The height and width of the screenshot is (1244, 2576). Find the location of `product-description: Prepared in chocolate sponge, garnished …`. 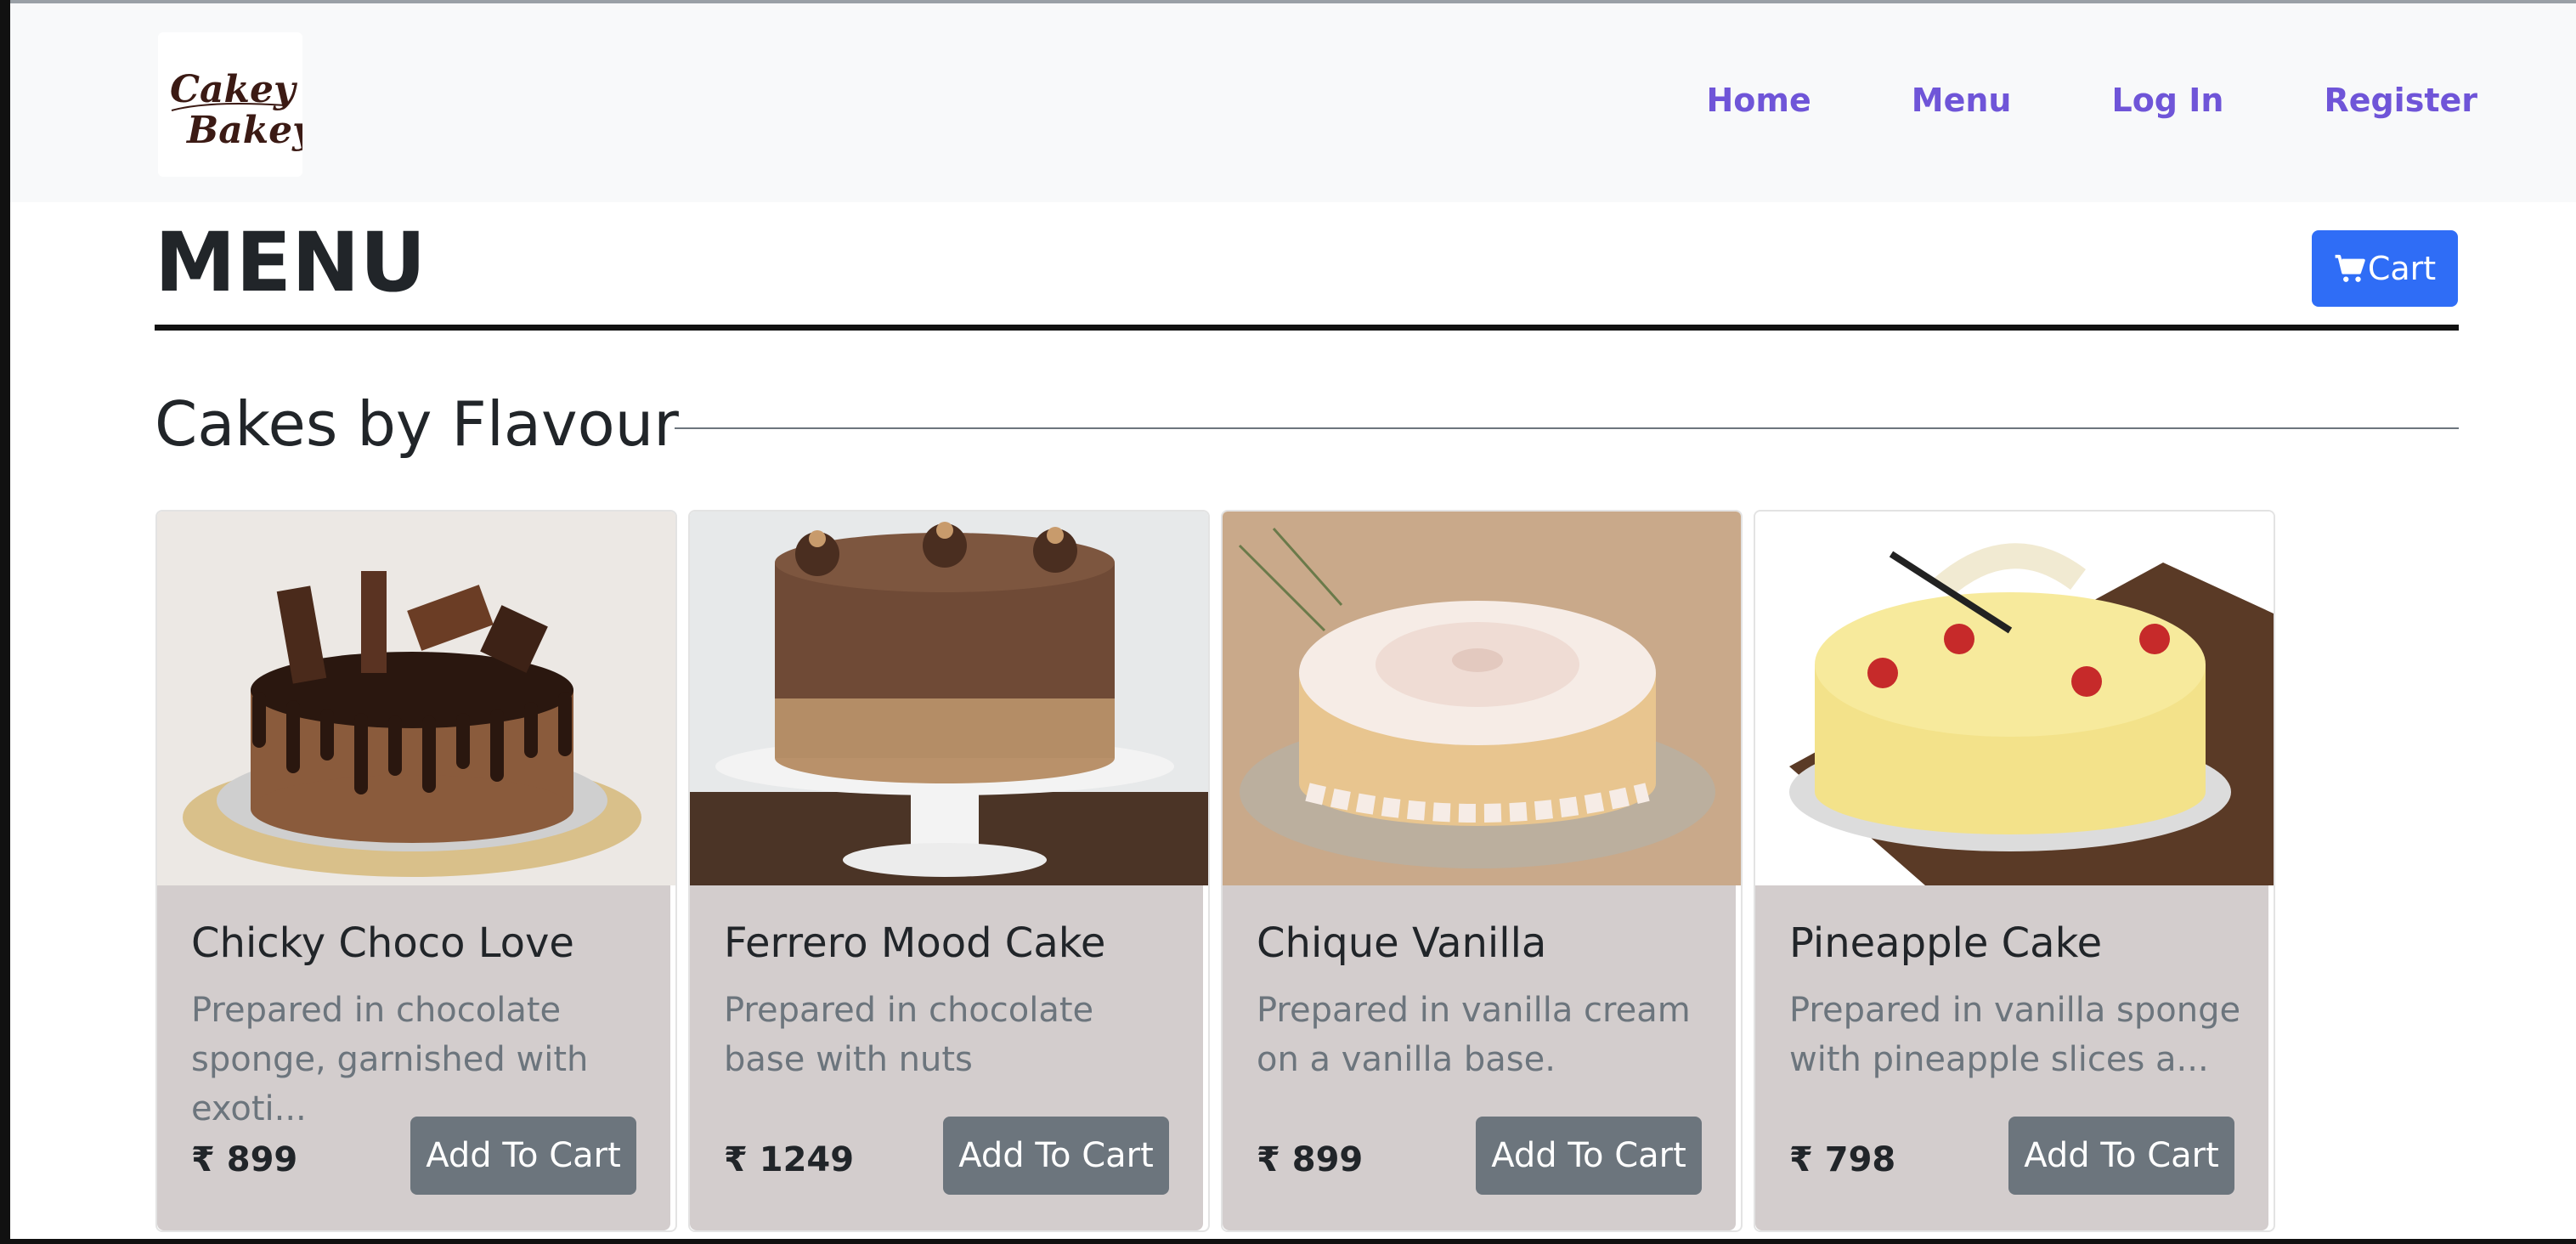

product-description: Prepared in chocolate sponge, garnished … is located at coordinates (390, 1059).